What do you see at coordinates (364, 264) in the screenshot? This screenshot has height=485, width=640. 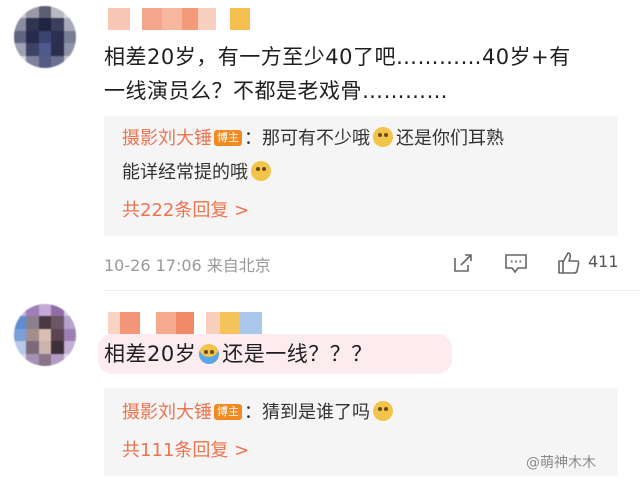 I see `comment-meta: 10-26 17:06 来自北京 411` at bounding box center [364, 264].